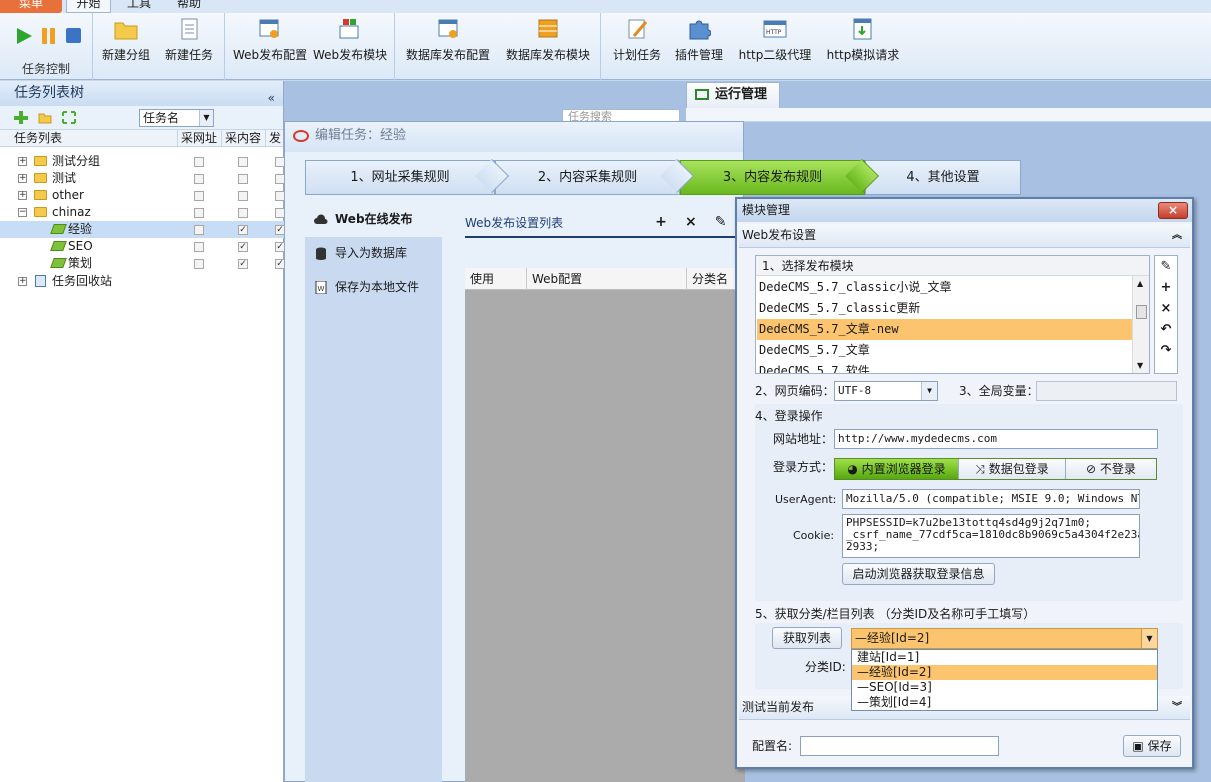 This screenshot has height=782, width=1211. Describe the element at coordinates (1140, 324) in the screenshot. I see `vertical-scrollbar: ▲ ▼` at that location.